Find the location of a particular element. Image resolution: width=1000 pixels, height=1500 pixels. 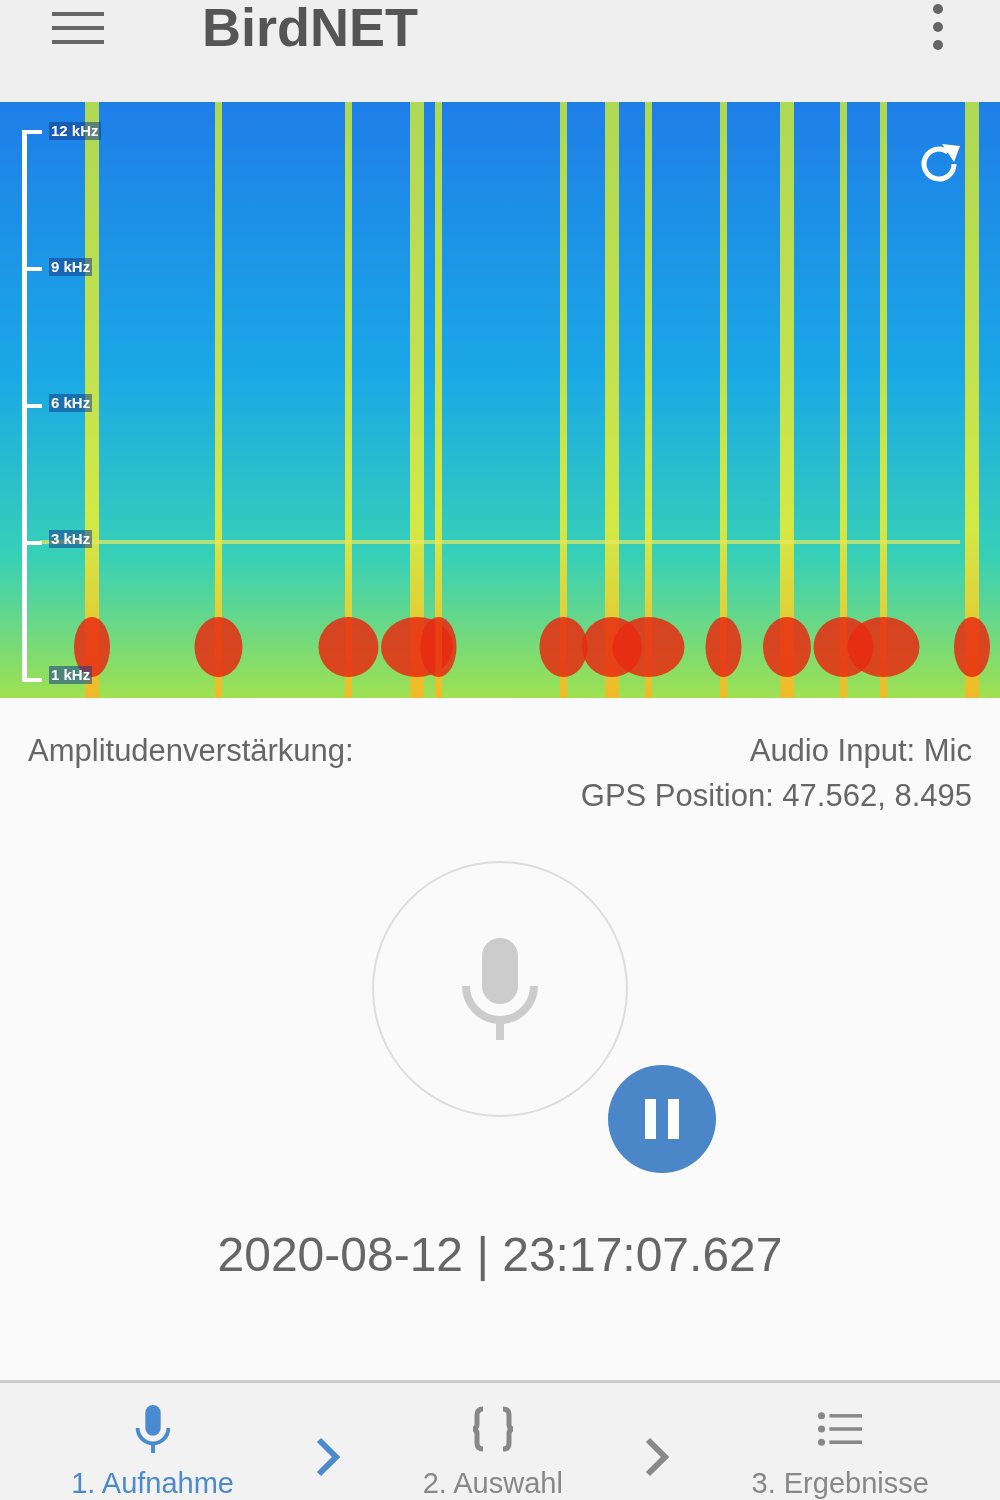

frequency-label: 3 kHz is located at coordinates (71, 538).